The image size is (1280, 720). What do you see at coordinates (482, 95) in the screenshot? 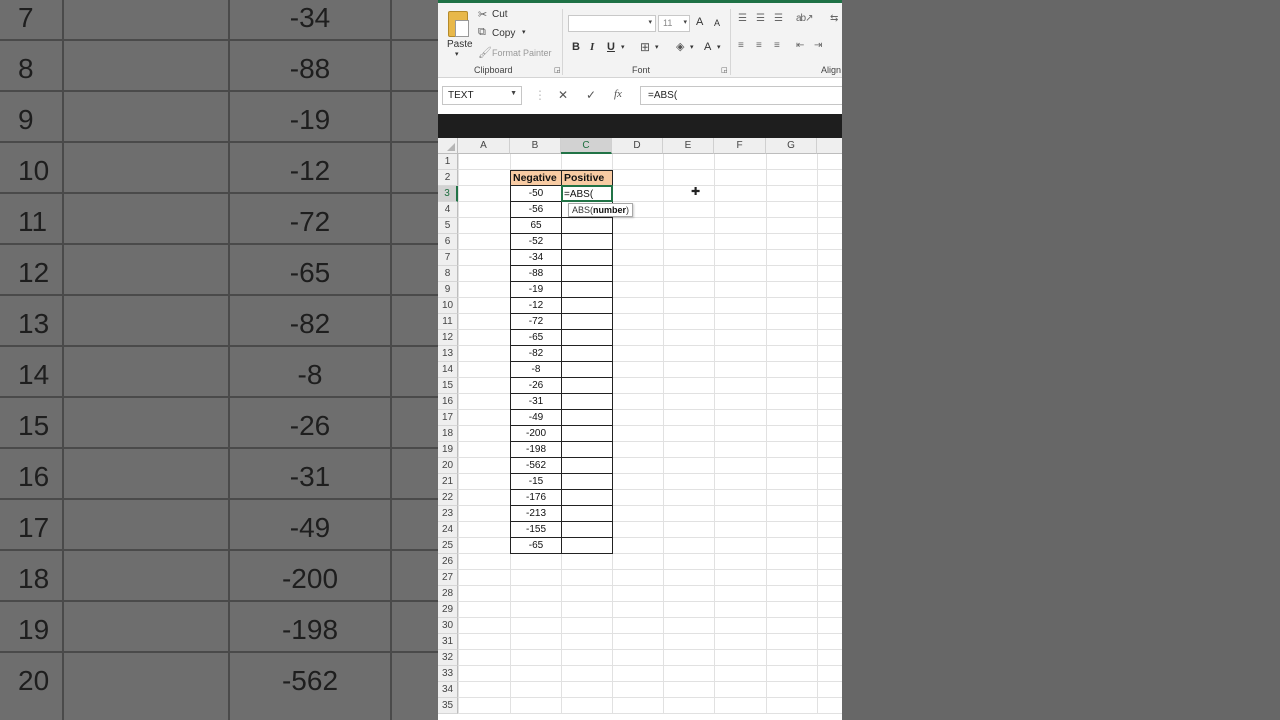
I see `name-box: TEXT ▼` at bounding box center [482, 95].